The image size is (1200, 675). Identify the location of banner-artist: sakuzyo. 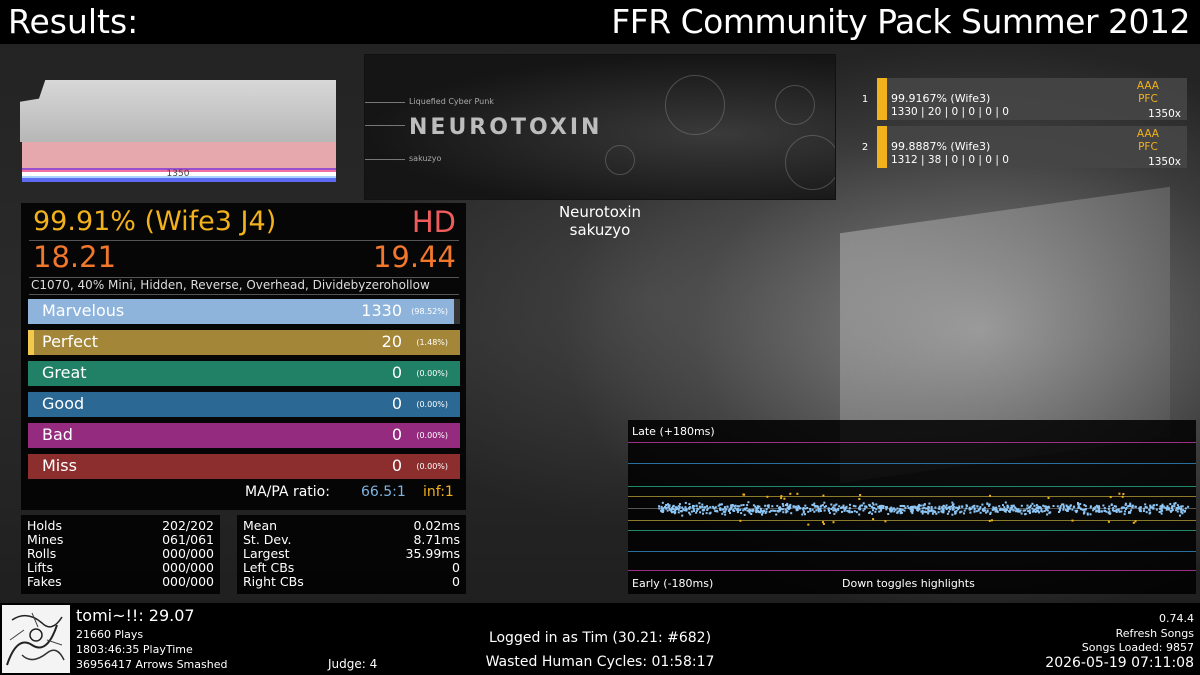
(425, 158).